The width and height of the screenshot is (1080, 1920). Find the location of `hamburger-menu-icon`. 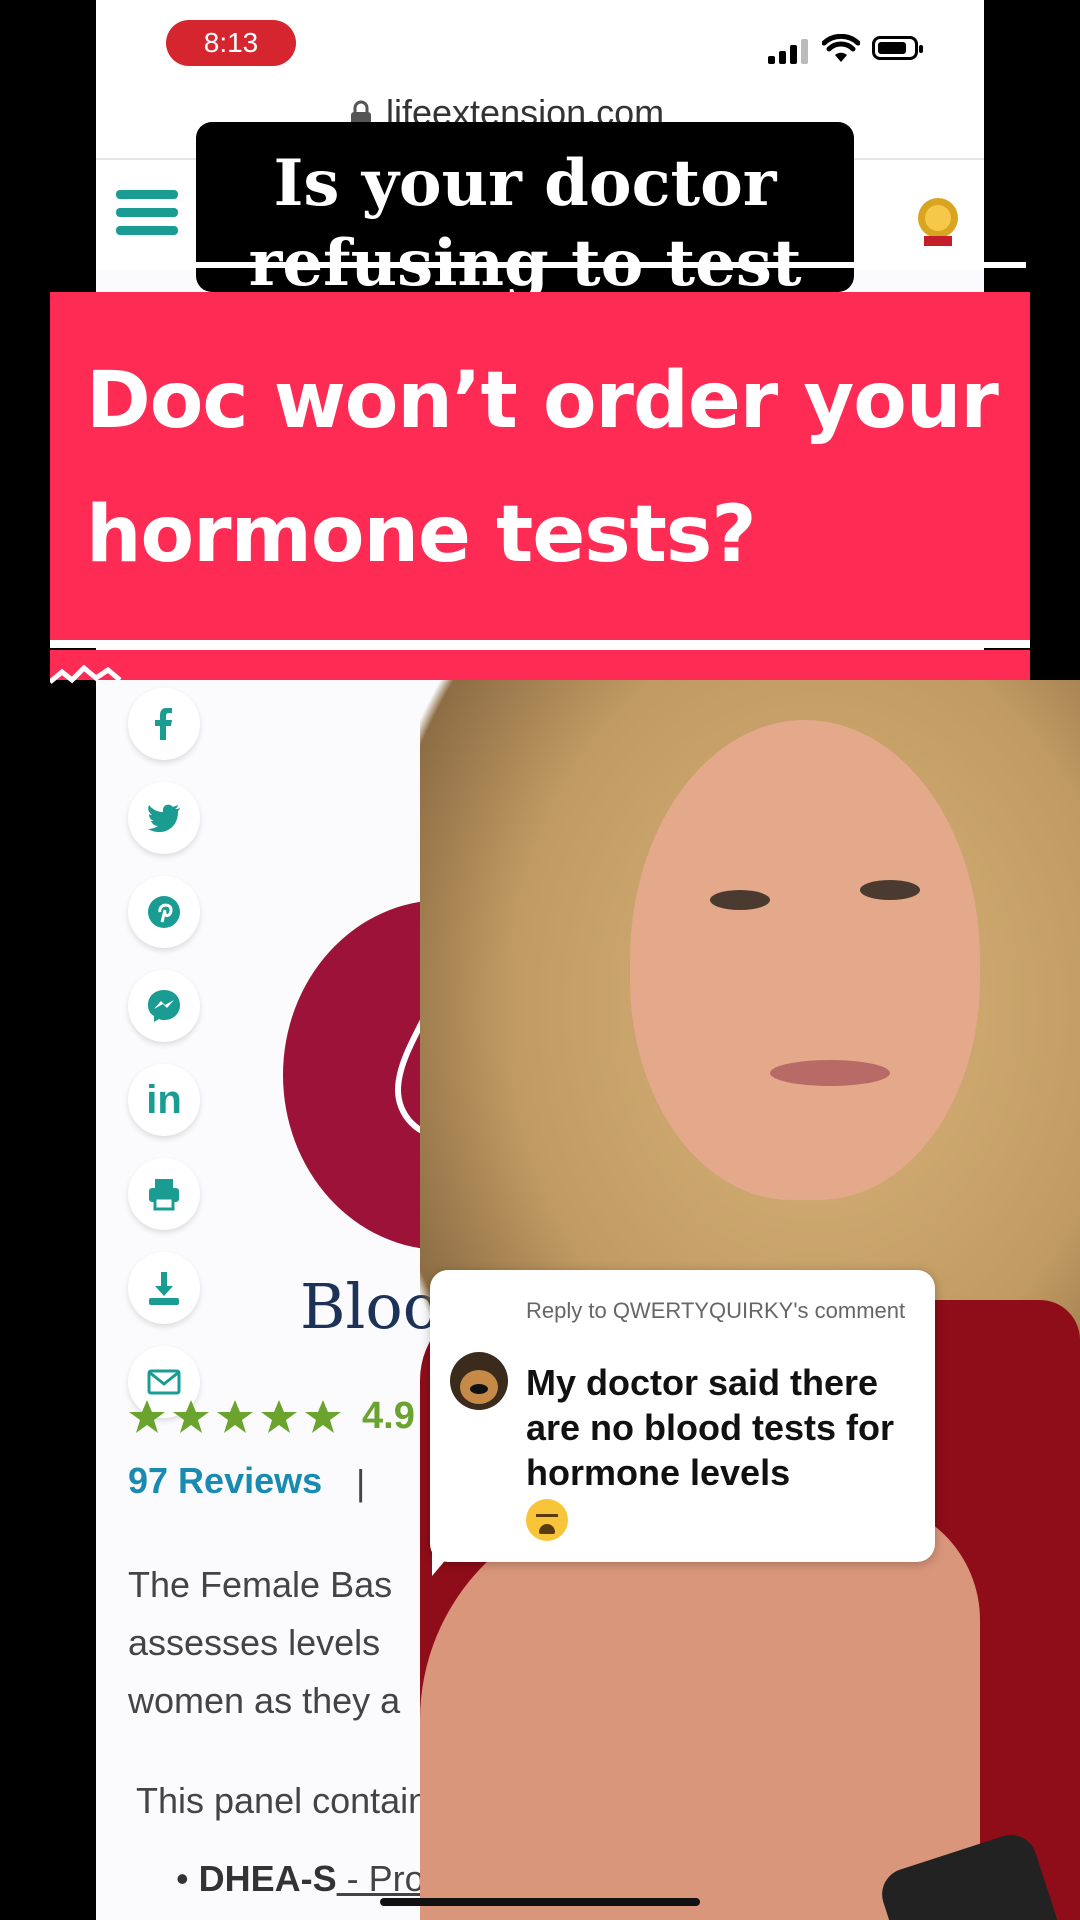

hamburger-menu-icon is located at coordinates (147, 216).